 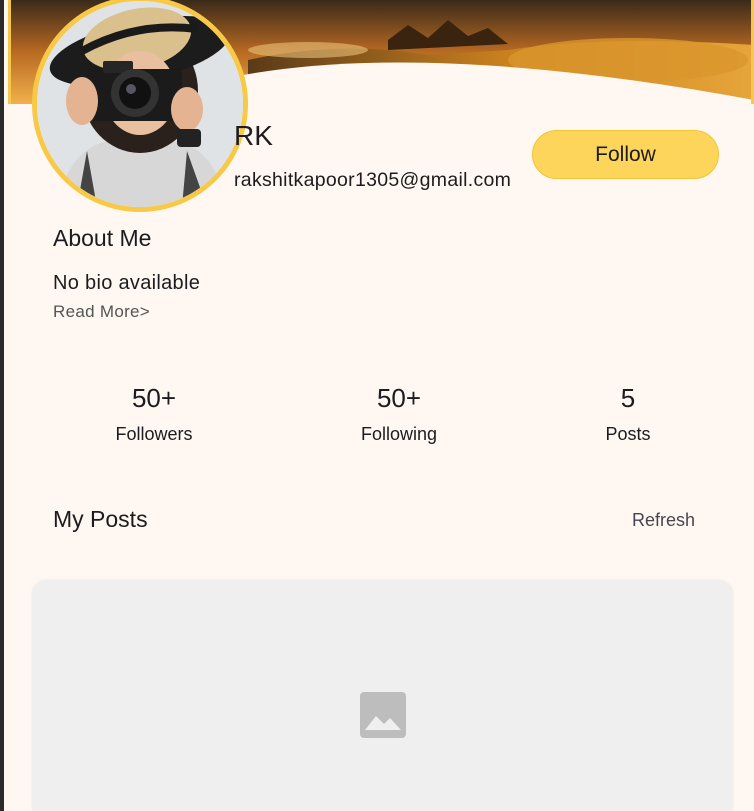 I want to click on avatar-photo, so click(x=140, y=104).